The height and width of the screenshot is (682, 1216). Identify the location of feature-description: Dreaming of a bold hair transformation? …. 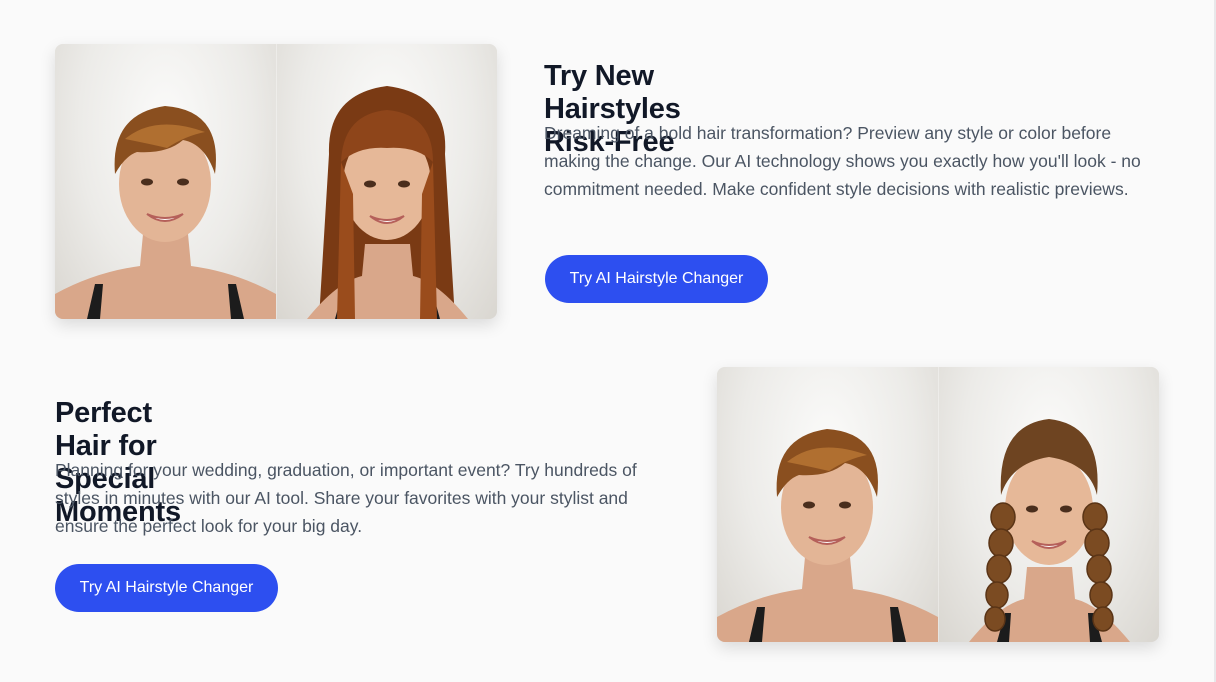
(842, 161).